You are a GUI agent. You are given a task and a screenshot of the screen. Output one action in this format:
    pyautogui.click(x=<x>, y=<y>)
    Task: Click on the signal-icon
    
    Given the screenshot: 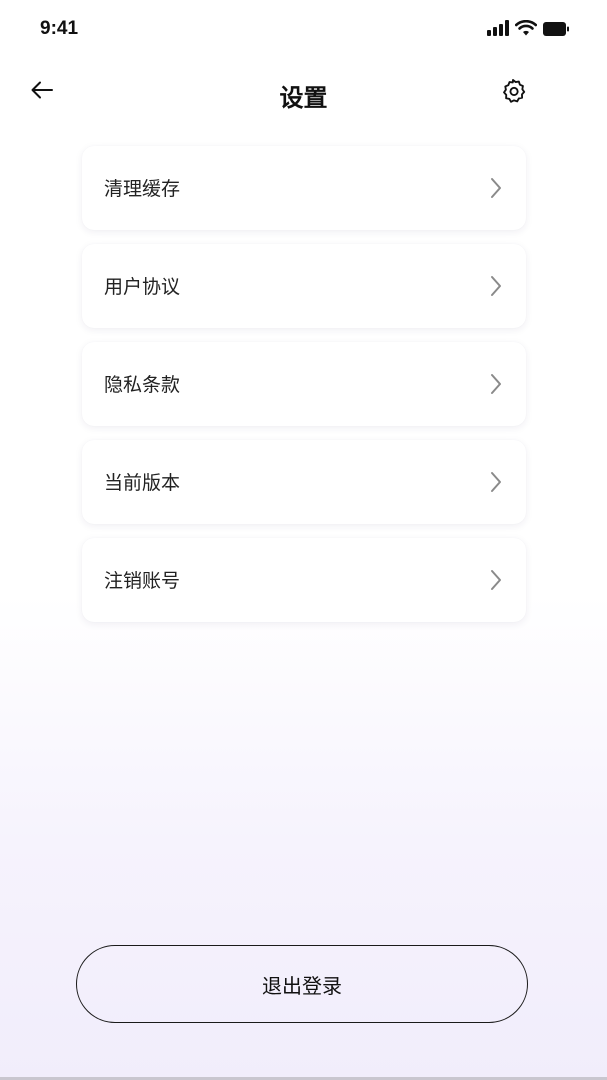 What is the action you would take?
    pyautogui.click(x=498, y=30)
    